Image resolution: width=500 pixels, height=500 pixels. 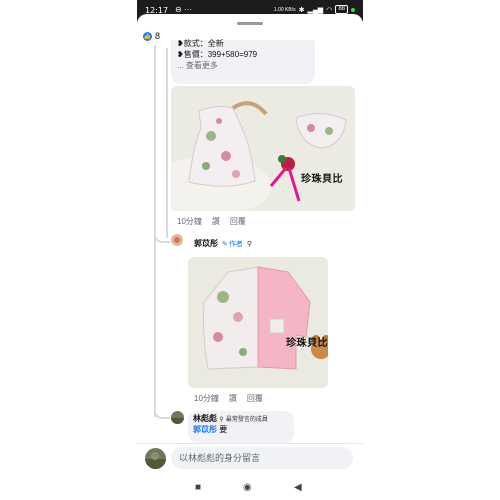 I want to click on bluetooth-icon: ✱, so click(x=301, y=10).